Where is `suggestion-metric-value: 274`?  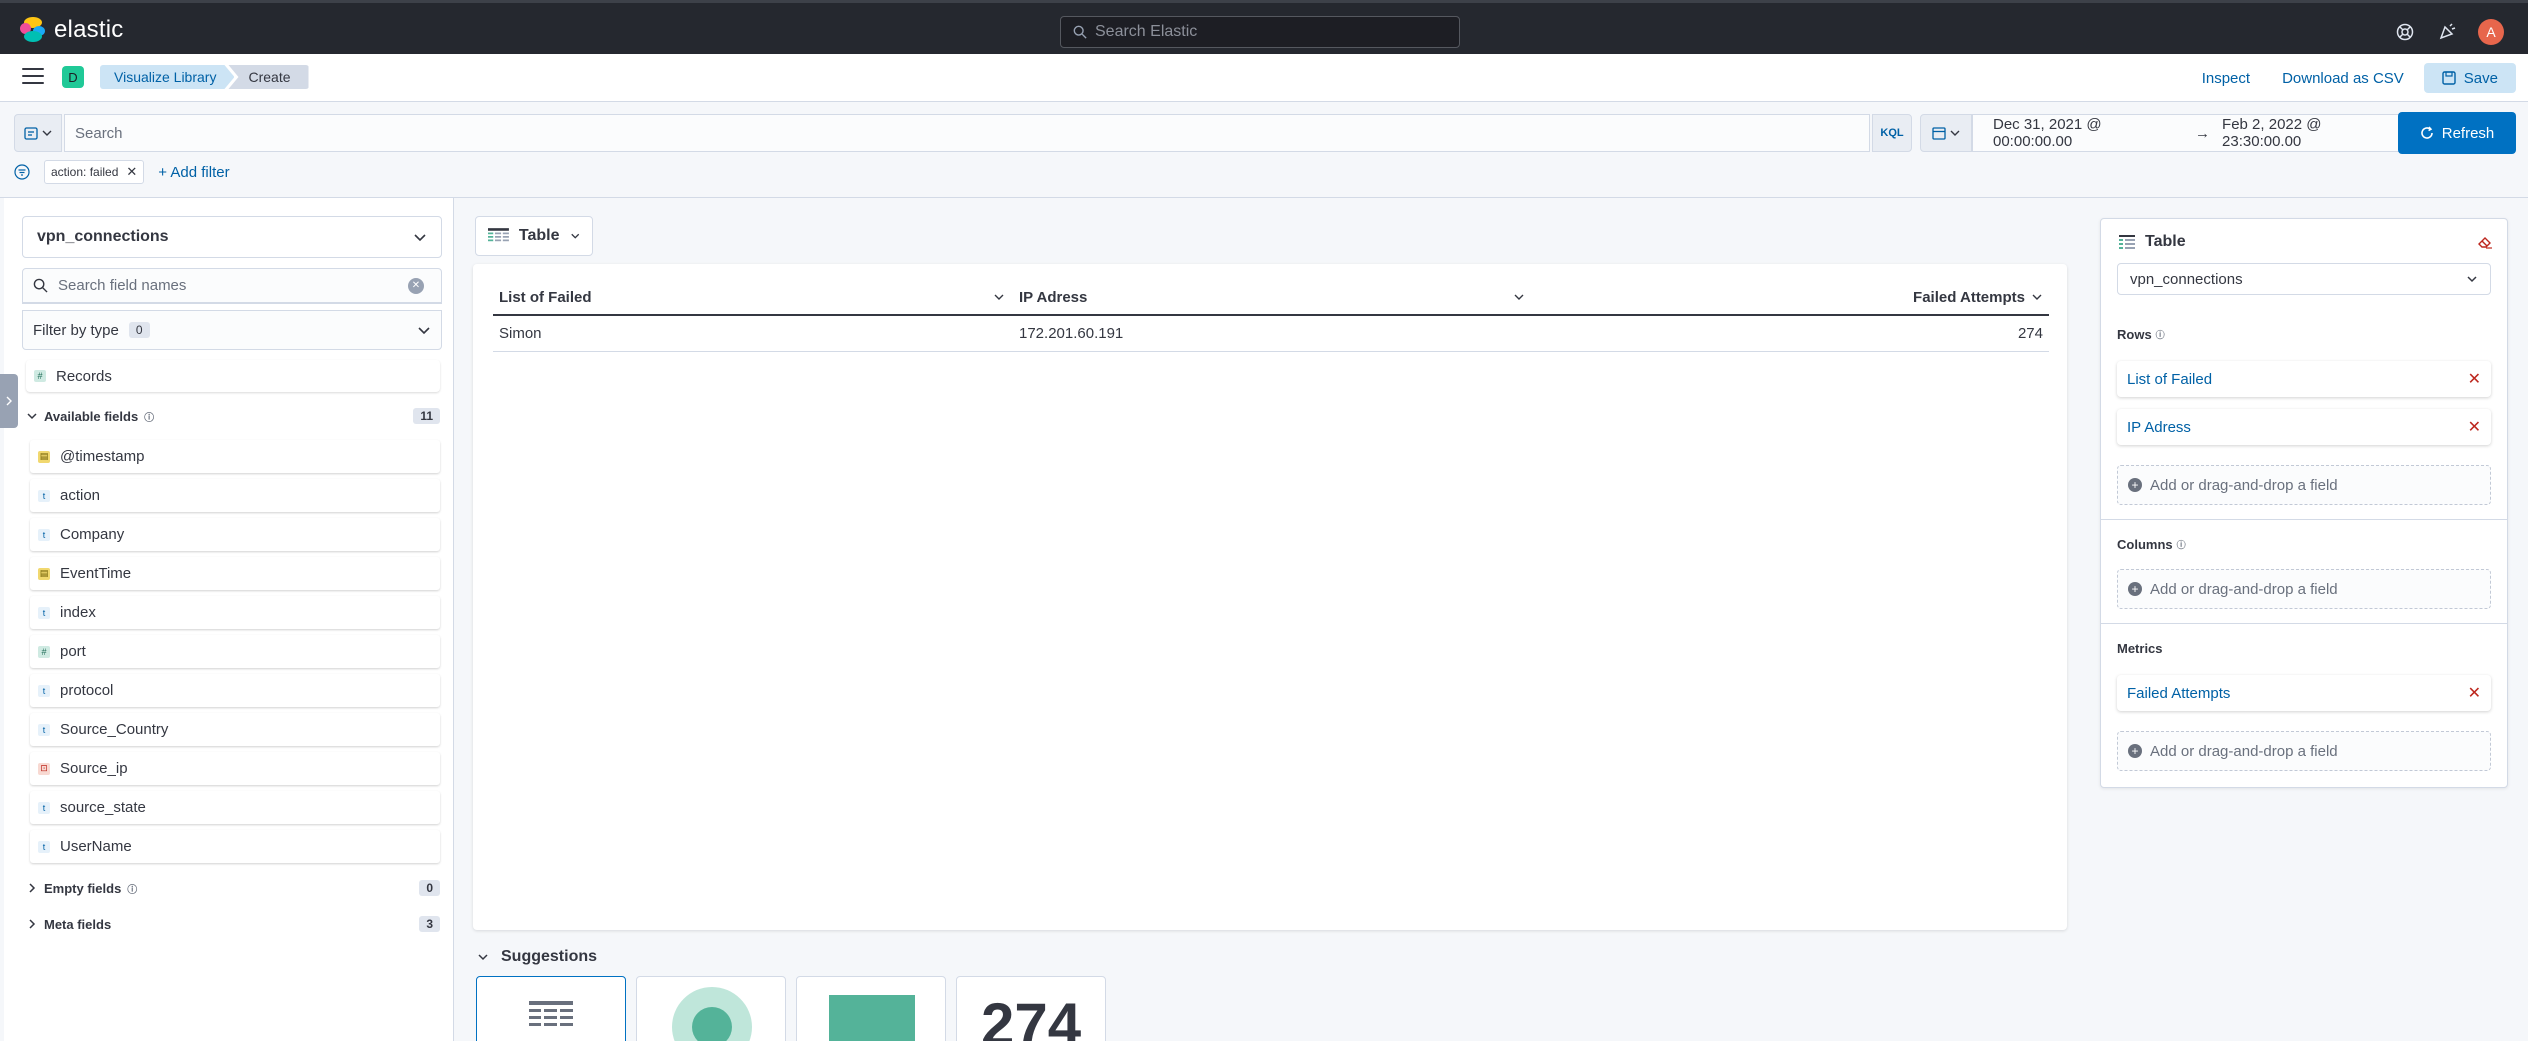
suggestion-metric-value: 274 is located at coordinates (1031, 1016).